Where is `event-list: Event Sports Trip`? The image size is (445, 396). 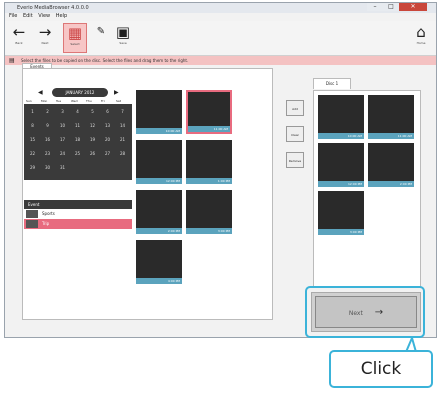 event-list: Event Sports Trip is located at coordinates (78, 257).